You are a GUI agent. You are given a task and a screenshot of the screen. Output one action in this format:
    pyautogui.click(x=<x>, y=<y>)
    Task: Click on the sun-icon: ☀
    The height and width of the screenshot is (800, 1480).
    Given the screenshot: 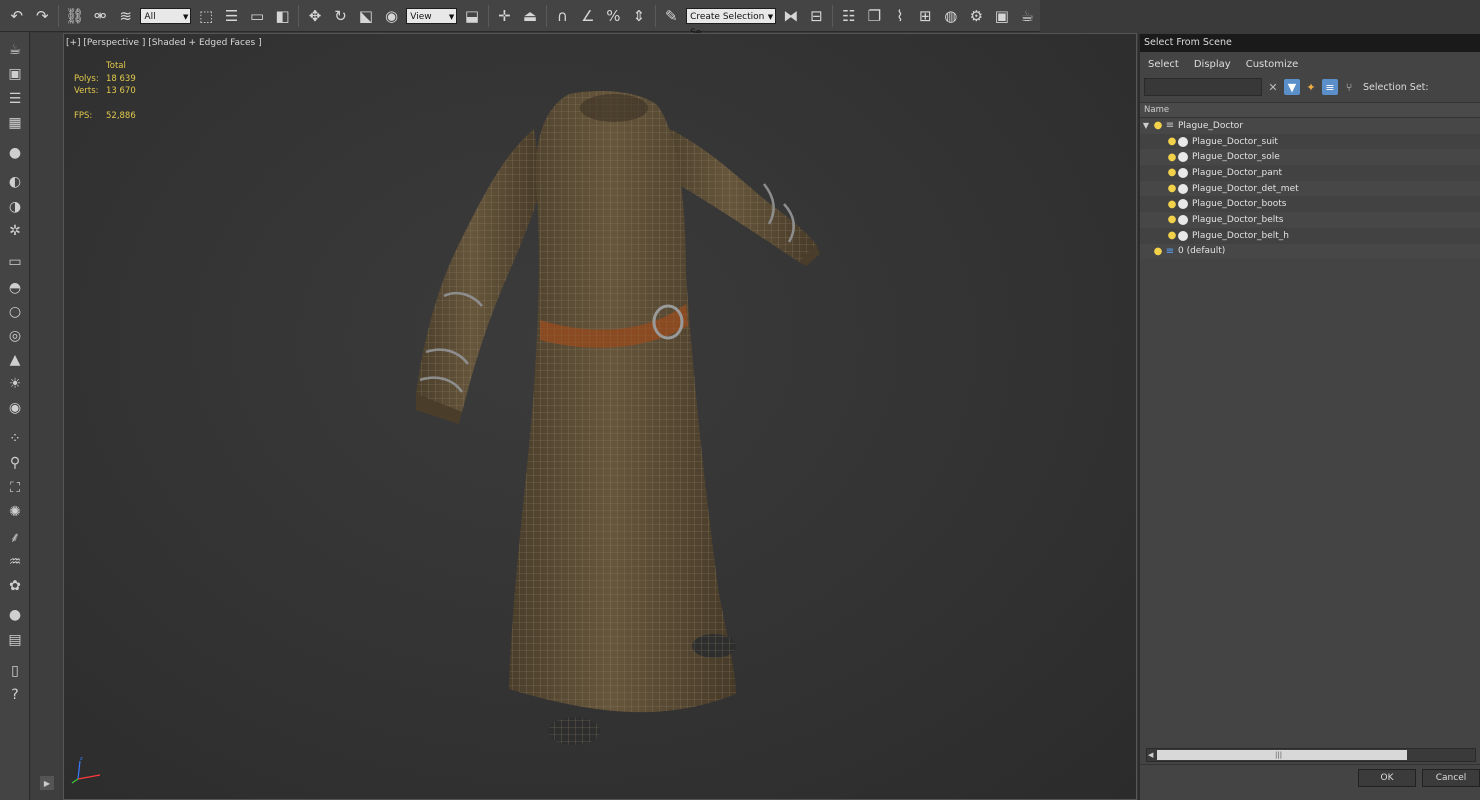 What is the action you would take?
    pyautogui.click(x=15, y=384)
    